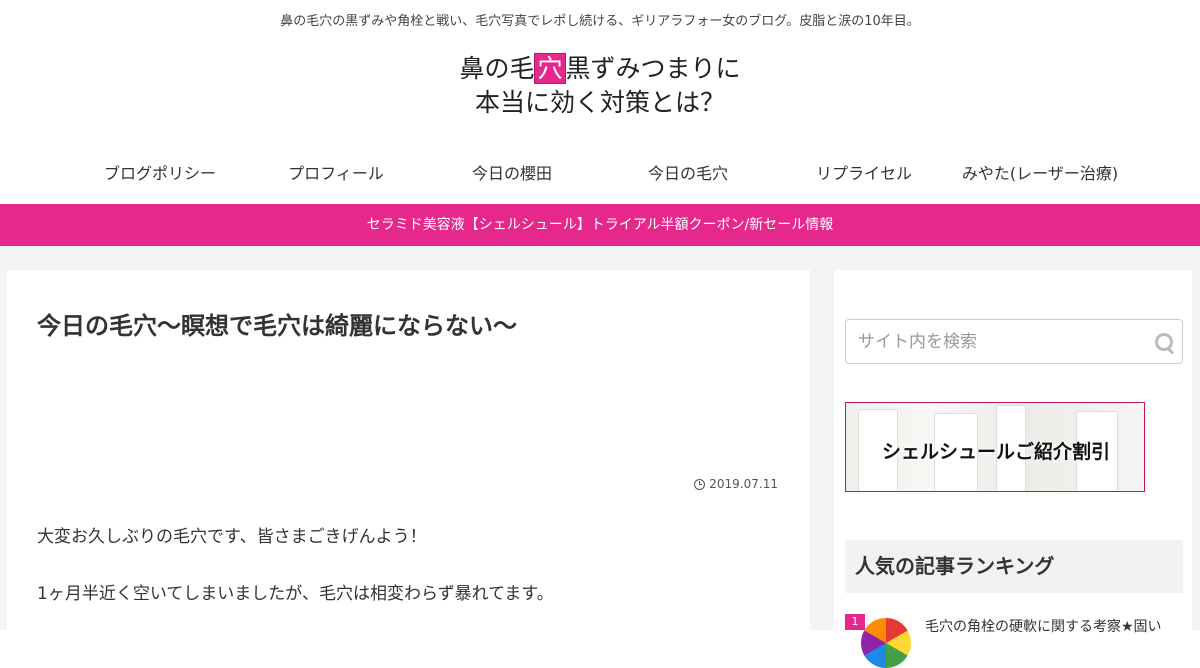  I want to click on post-date: 2019.07.11, so click(736, 484).